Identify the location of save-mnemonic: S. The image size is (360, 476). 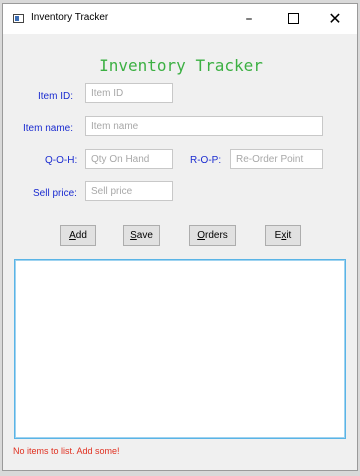
(133, 235).